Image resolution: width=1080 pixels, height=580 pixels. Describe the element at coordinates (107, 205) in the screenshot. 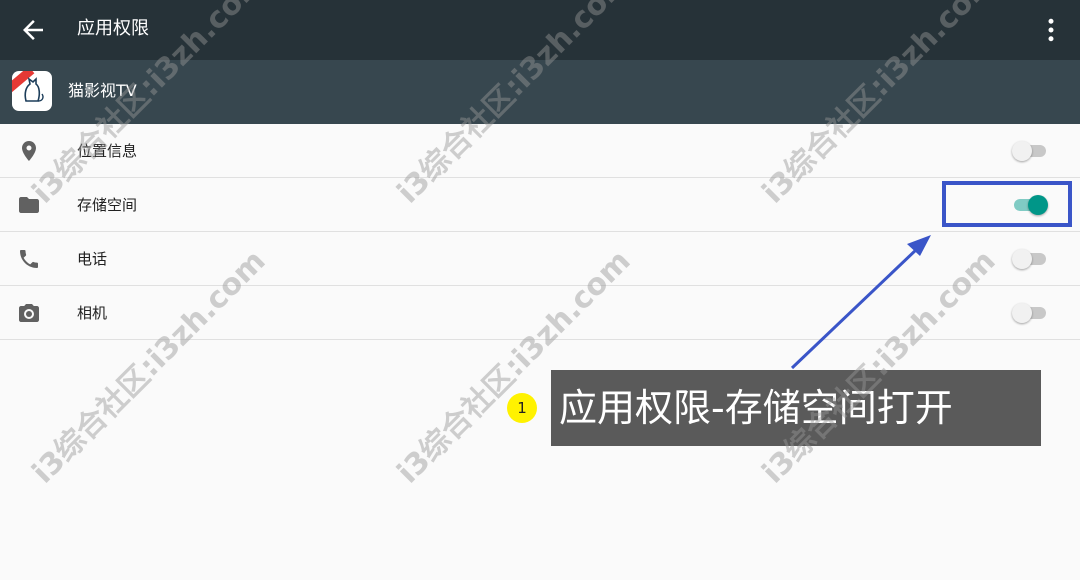

I see `permission-label: 存储空间` at that location.